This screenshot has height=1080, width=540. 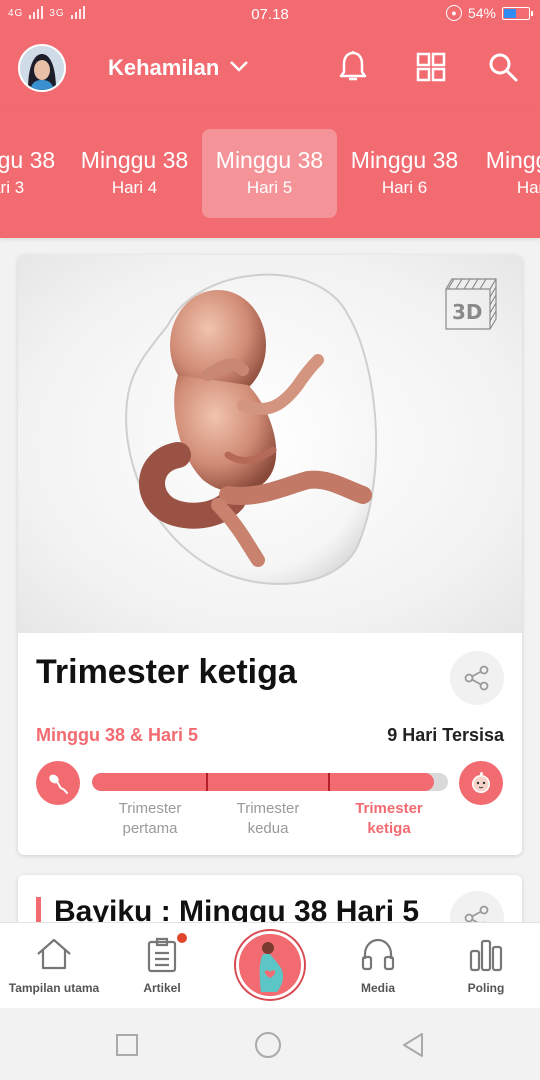 What do you see at coordinates (404, 173) in the screenshot?
I see `tab-day-6: Minggu 38 Hari 6` at bounding box center [404, 173].